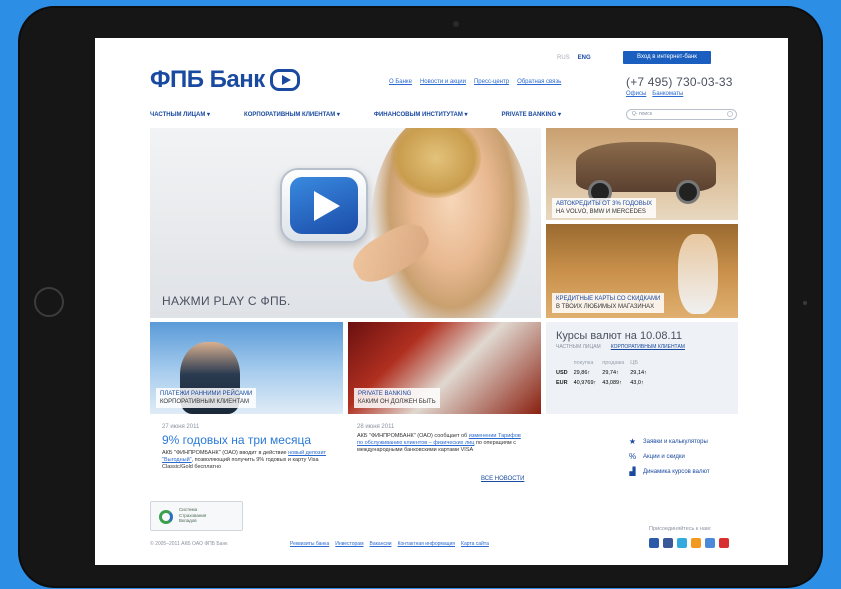 This screenshot has width=841, height=589. What do you see at coordinates (397, 398) in the screenshot?
I see `tile-private-label: PRIVATE BANKING КАКИМ ОН ДОЛЖЕН БЫТЬ` at bounding box center [397, 398].